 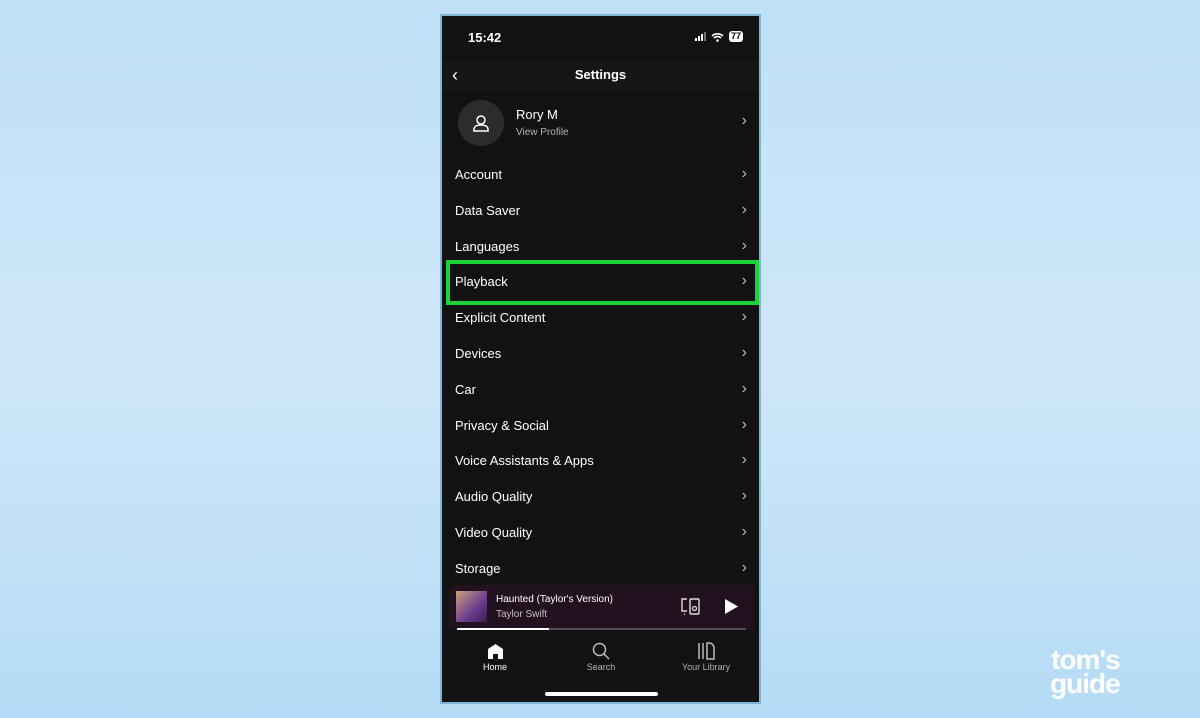 What do you see at coordinates (478, 568) in the screenshot?
I see `settings-item-label: Storage` at bounding box center [478, 568].